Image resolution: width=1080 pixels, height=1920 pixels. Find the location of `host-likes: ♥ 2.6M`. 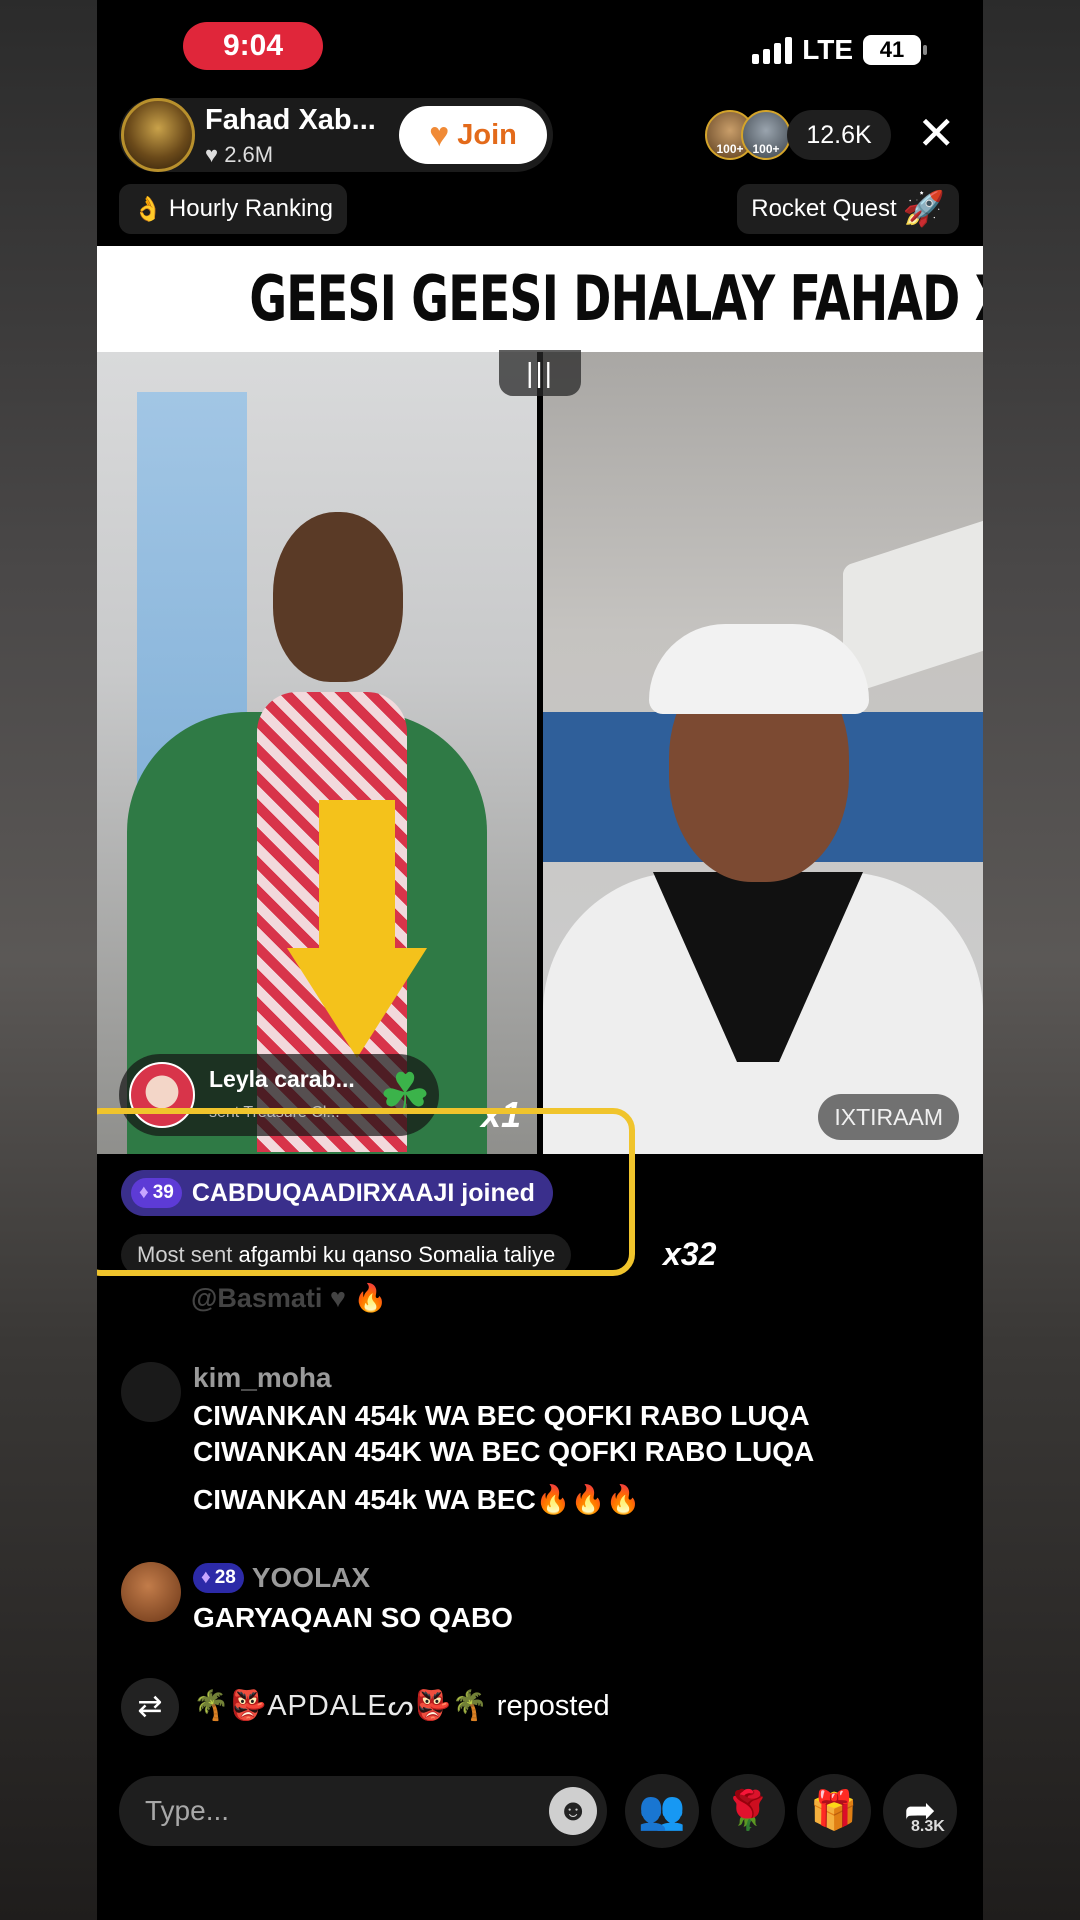

host-likes: ♥ 2.6M is located at coordinates (239, 155).